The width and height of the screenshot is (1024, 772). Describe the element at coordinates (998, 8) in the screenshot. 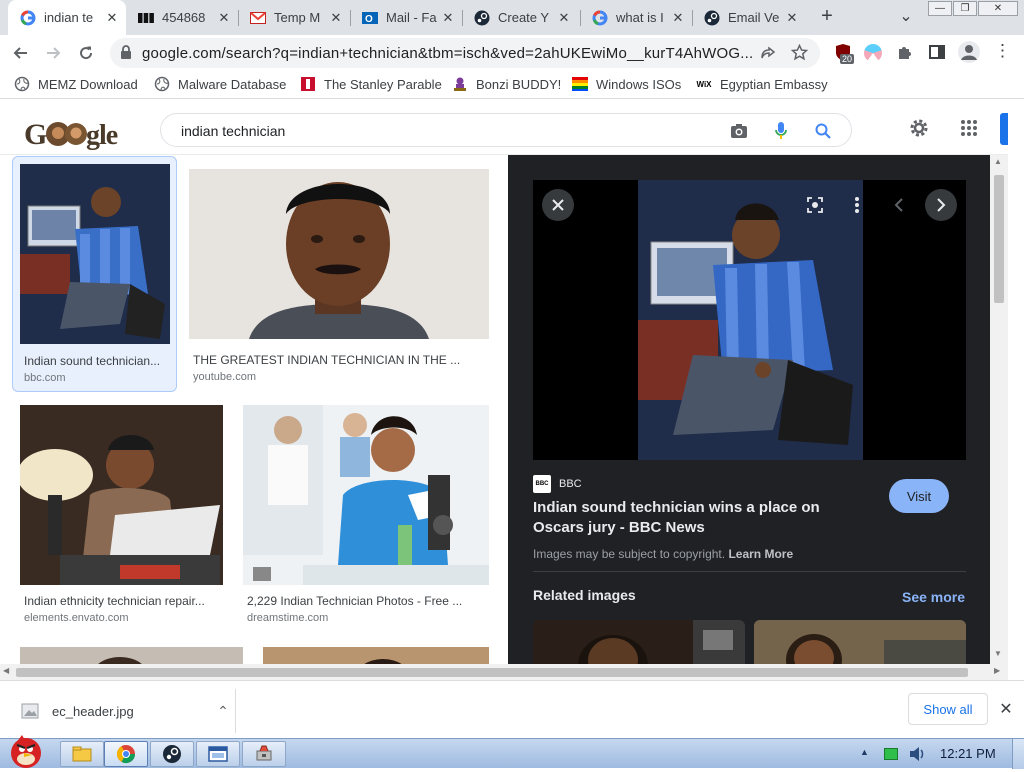

I see `close-window-button: ✕` at that location.